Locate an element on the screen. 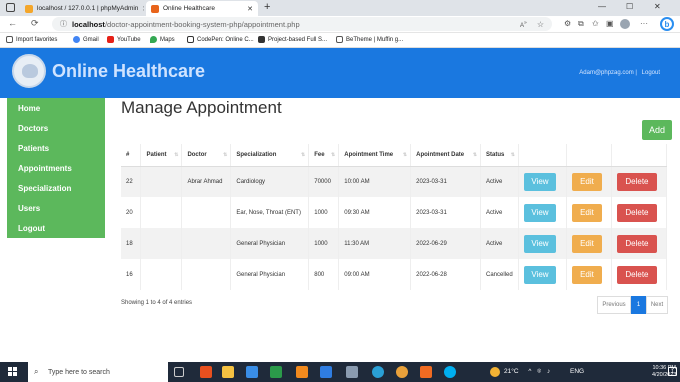 The image size is (680, 382). paint-icon is located at coordinates (352, 372).